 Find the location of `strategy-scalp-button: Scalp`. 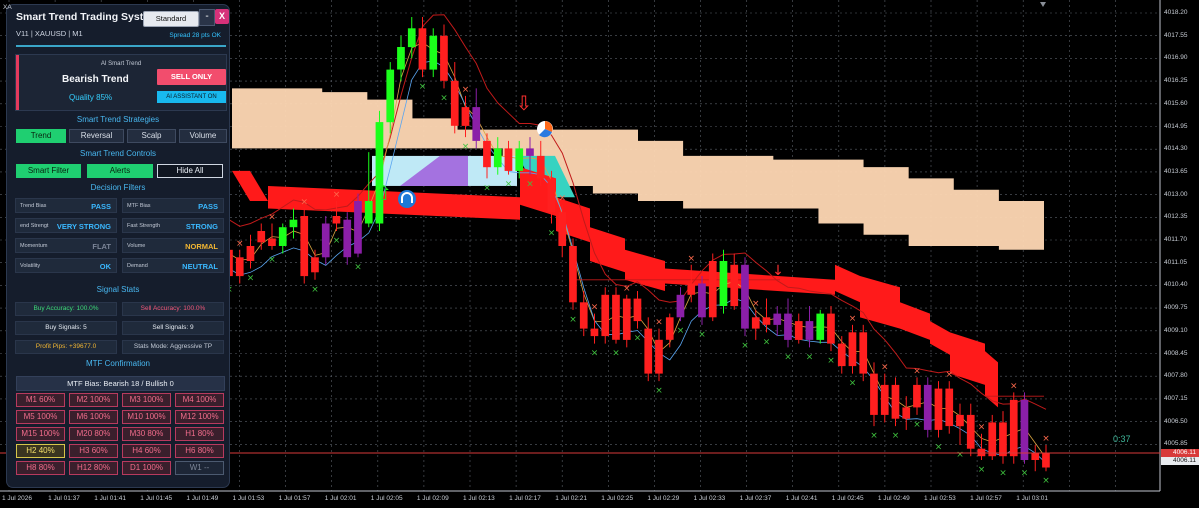

strategy-scalp-button: Scalp is located at coordinates (151, 136).